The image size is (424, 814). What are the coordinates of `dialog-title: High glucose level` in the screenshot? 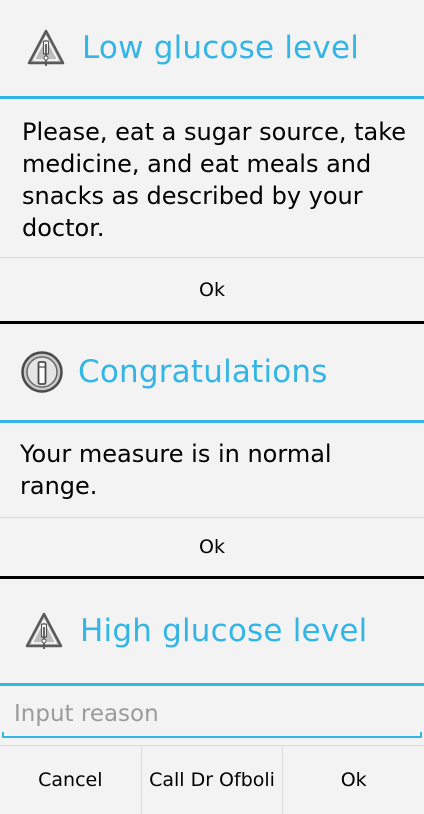 It's located at (224, 631).